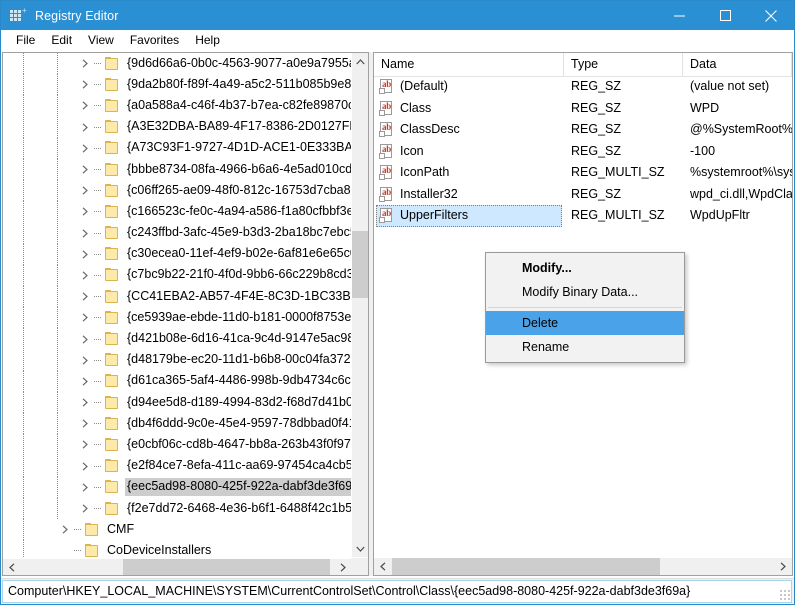  Describe the element at coordinates (342, 567) in the screenshot. I see `tree-scroll-right-button` at that location.